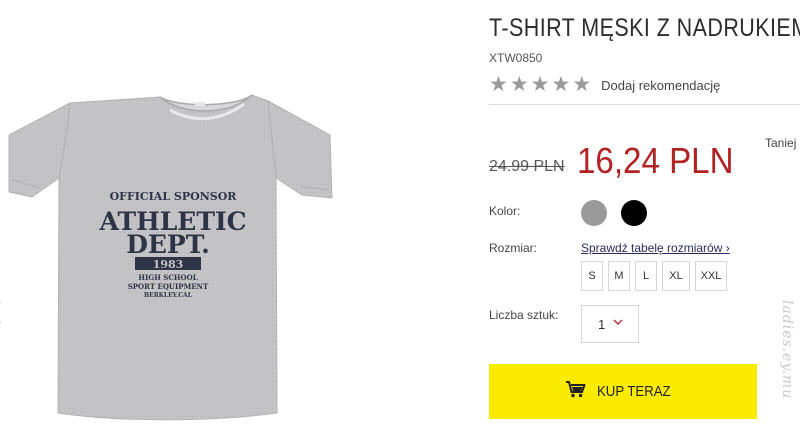 Image resolution: width=800 pixels, height=435 pixels. I want to click on size-options: S M L XL XXL, so click(654, 276).